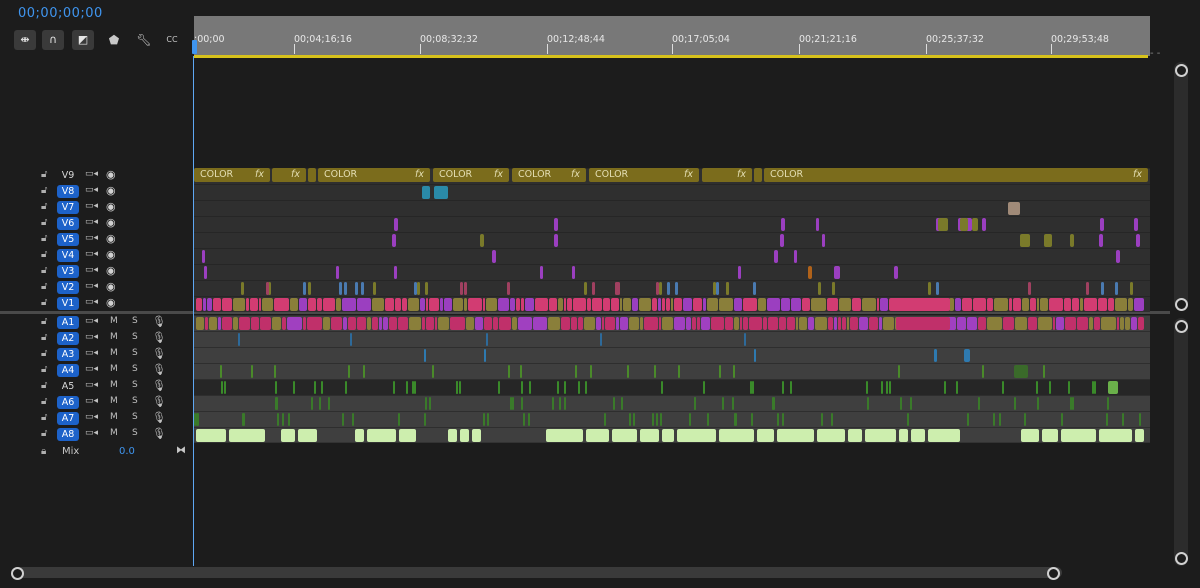 This screenshot has height=588, width=1200. I want to click on eye-icon: ◉, so click(111, 286).